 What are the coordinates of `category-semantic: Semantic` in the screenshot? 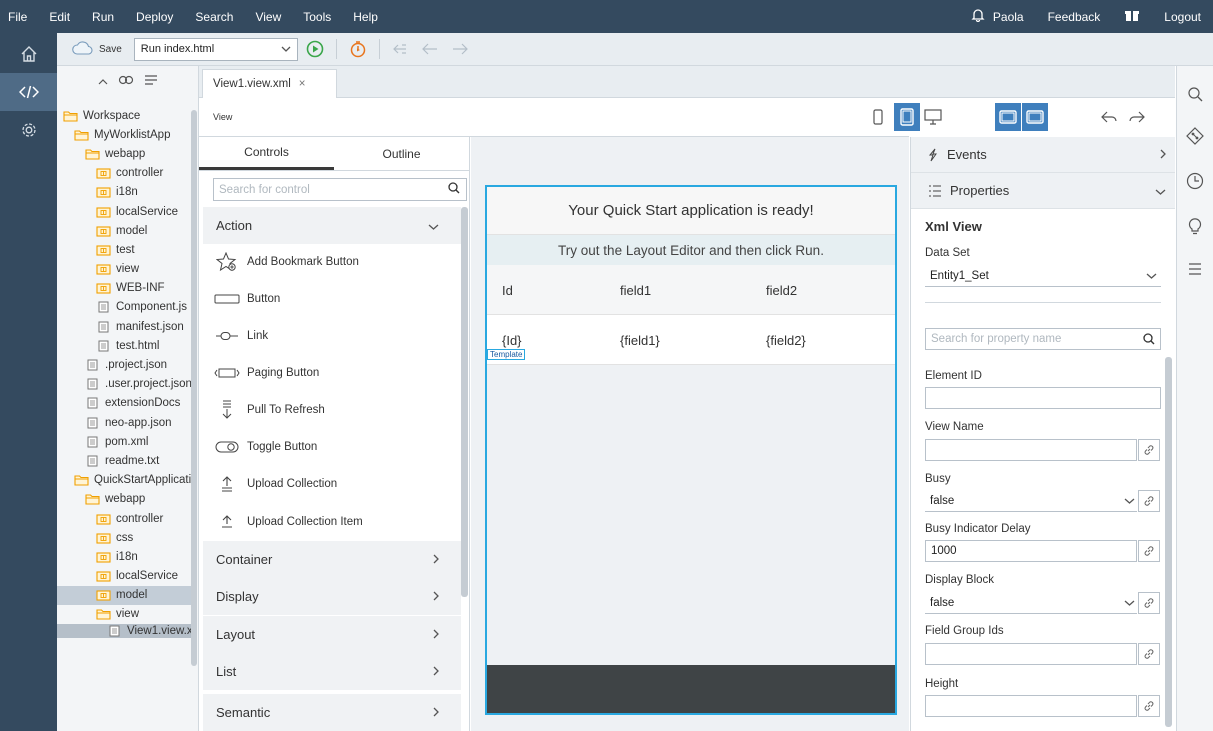 It's located at (332, 712).